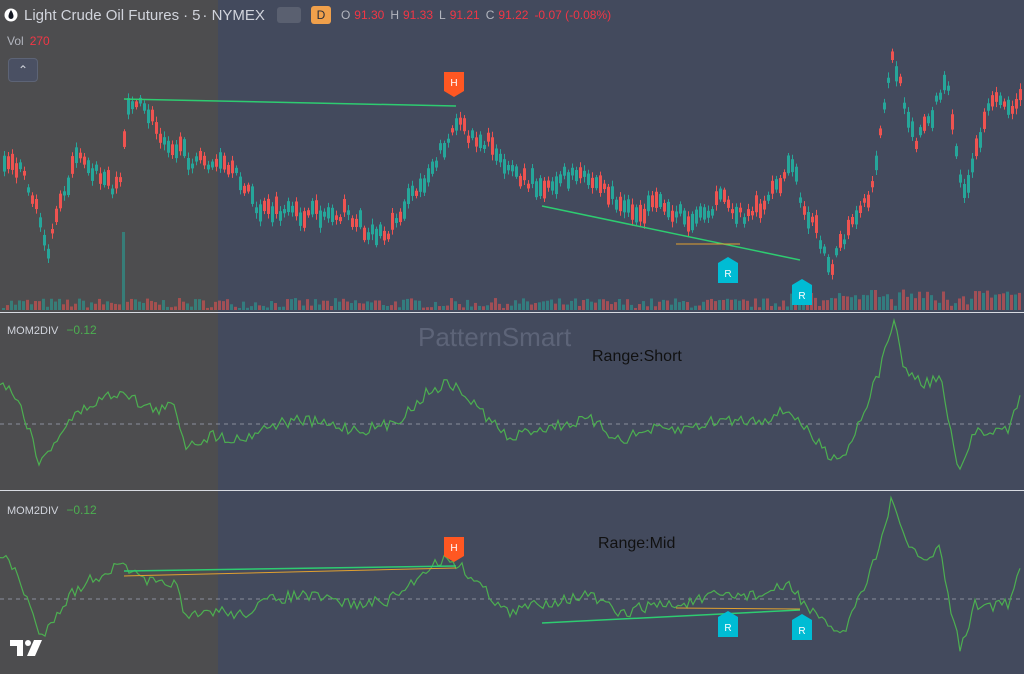 Image resolution: width=1024 pixels, height=674 pixels. What do you see at coordinates (801, 296) in the screenshot?
I see `marker-label: R` at bounding box center [801, 296].